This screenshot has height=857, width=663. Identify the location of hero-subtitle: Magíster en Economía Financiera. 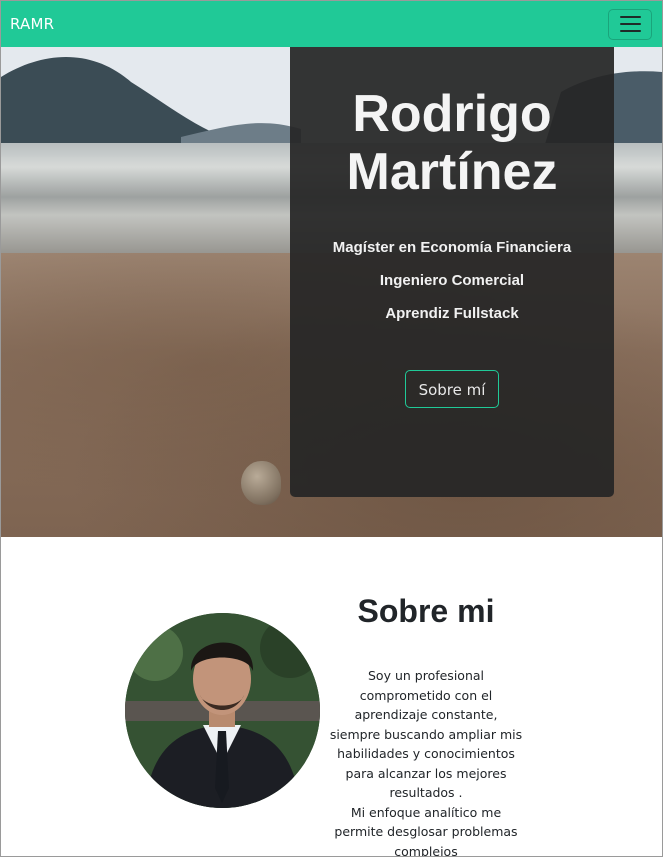
(452, 247).